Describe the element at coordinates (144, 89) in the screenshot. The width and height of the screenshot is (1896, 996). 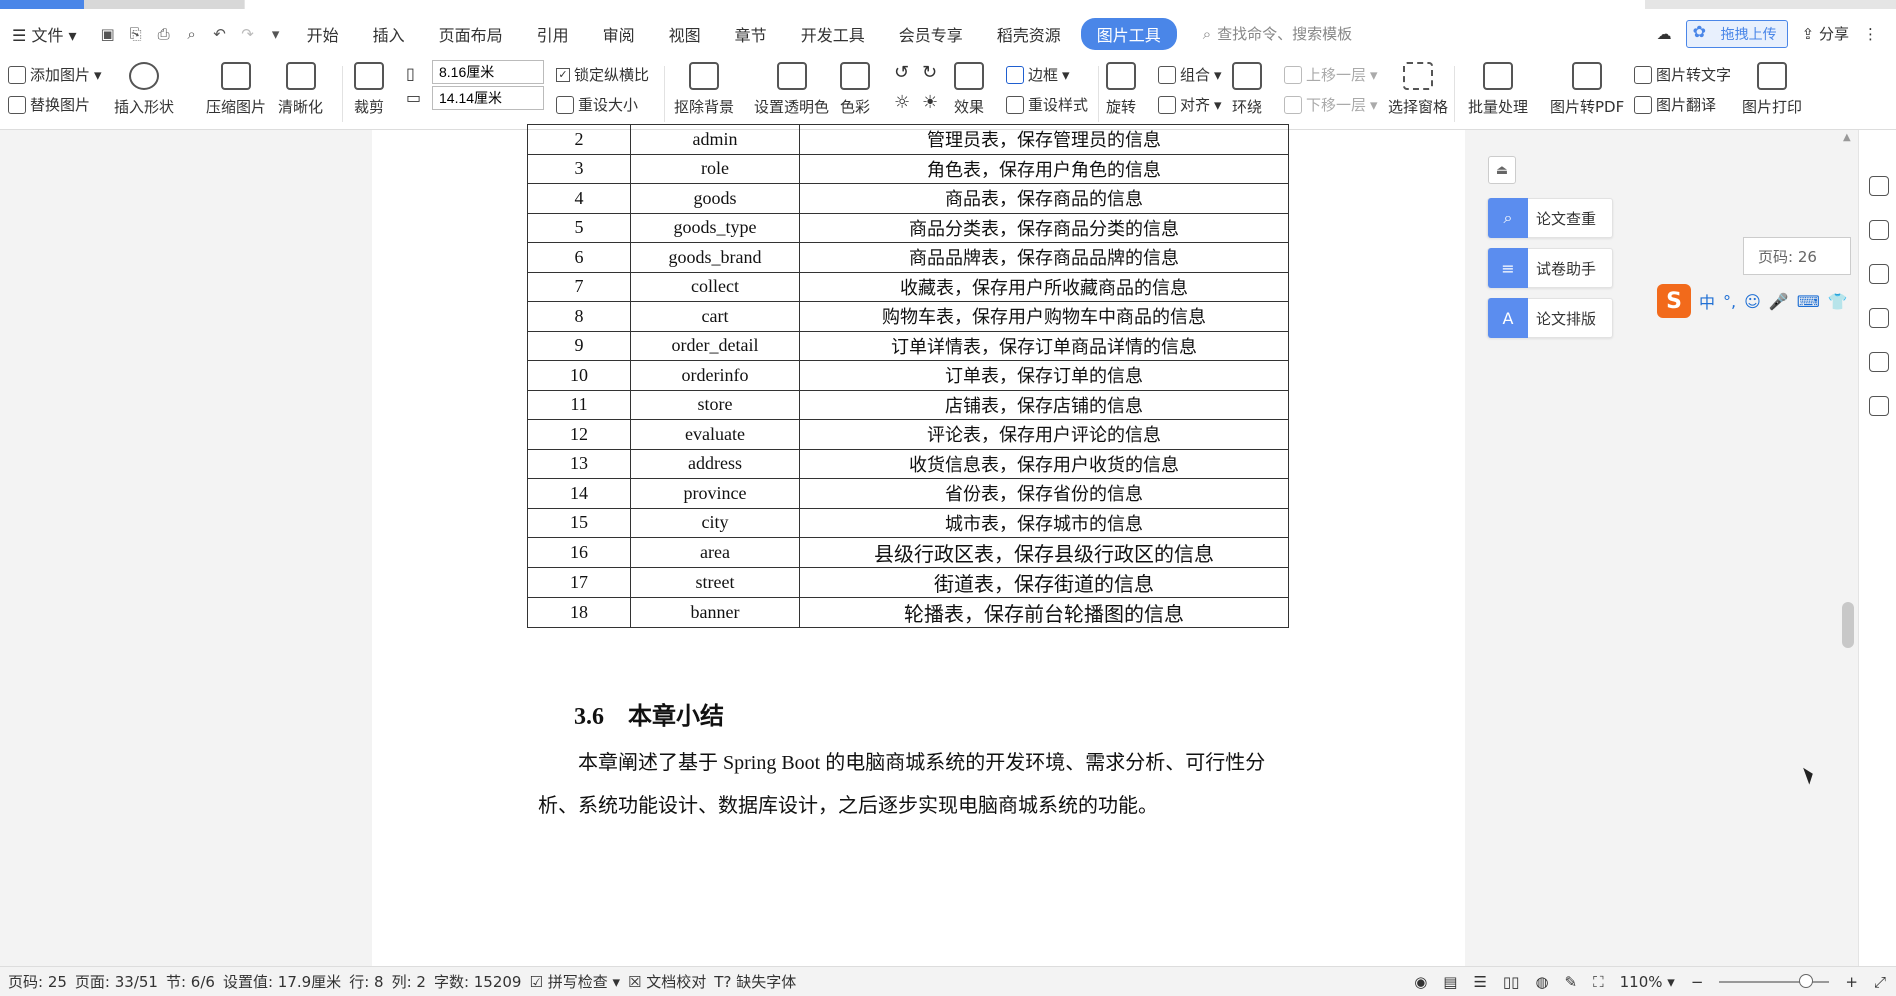
I see `insert-shape-button: 插入形状` at that location.